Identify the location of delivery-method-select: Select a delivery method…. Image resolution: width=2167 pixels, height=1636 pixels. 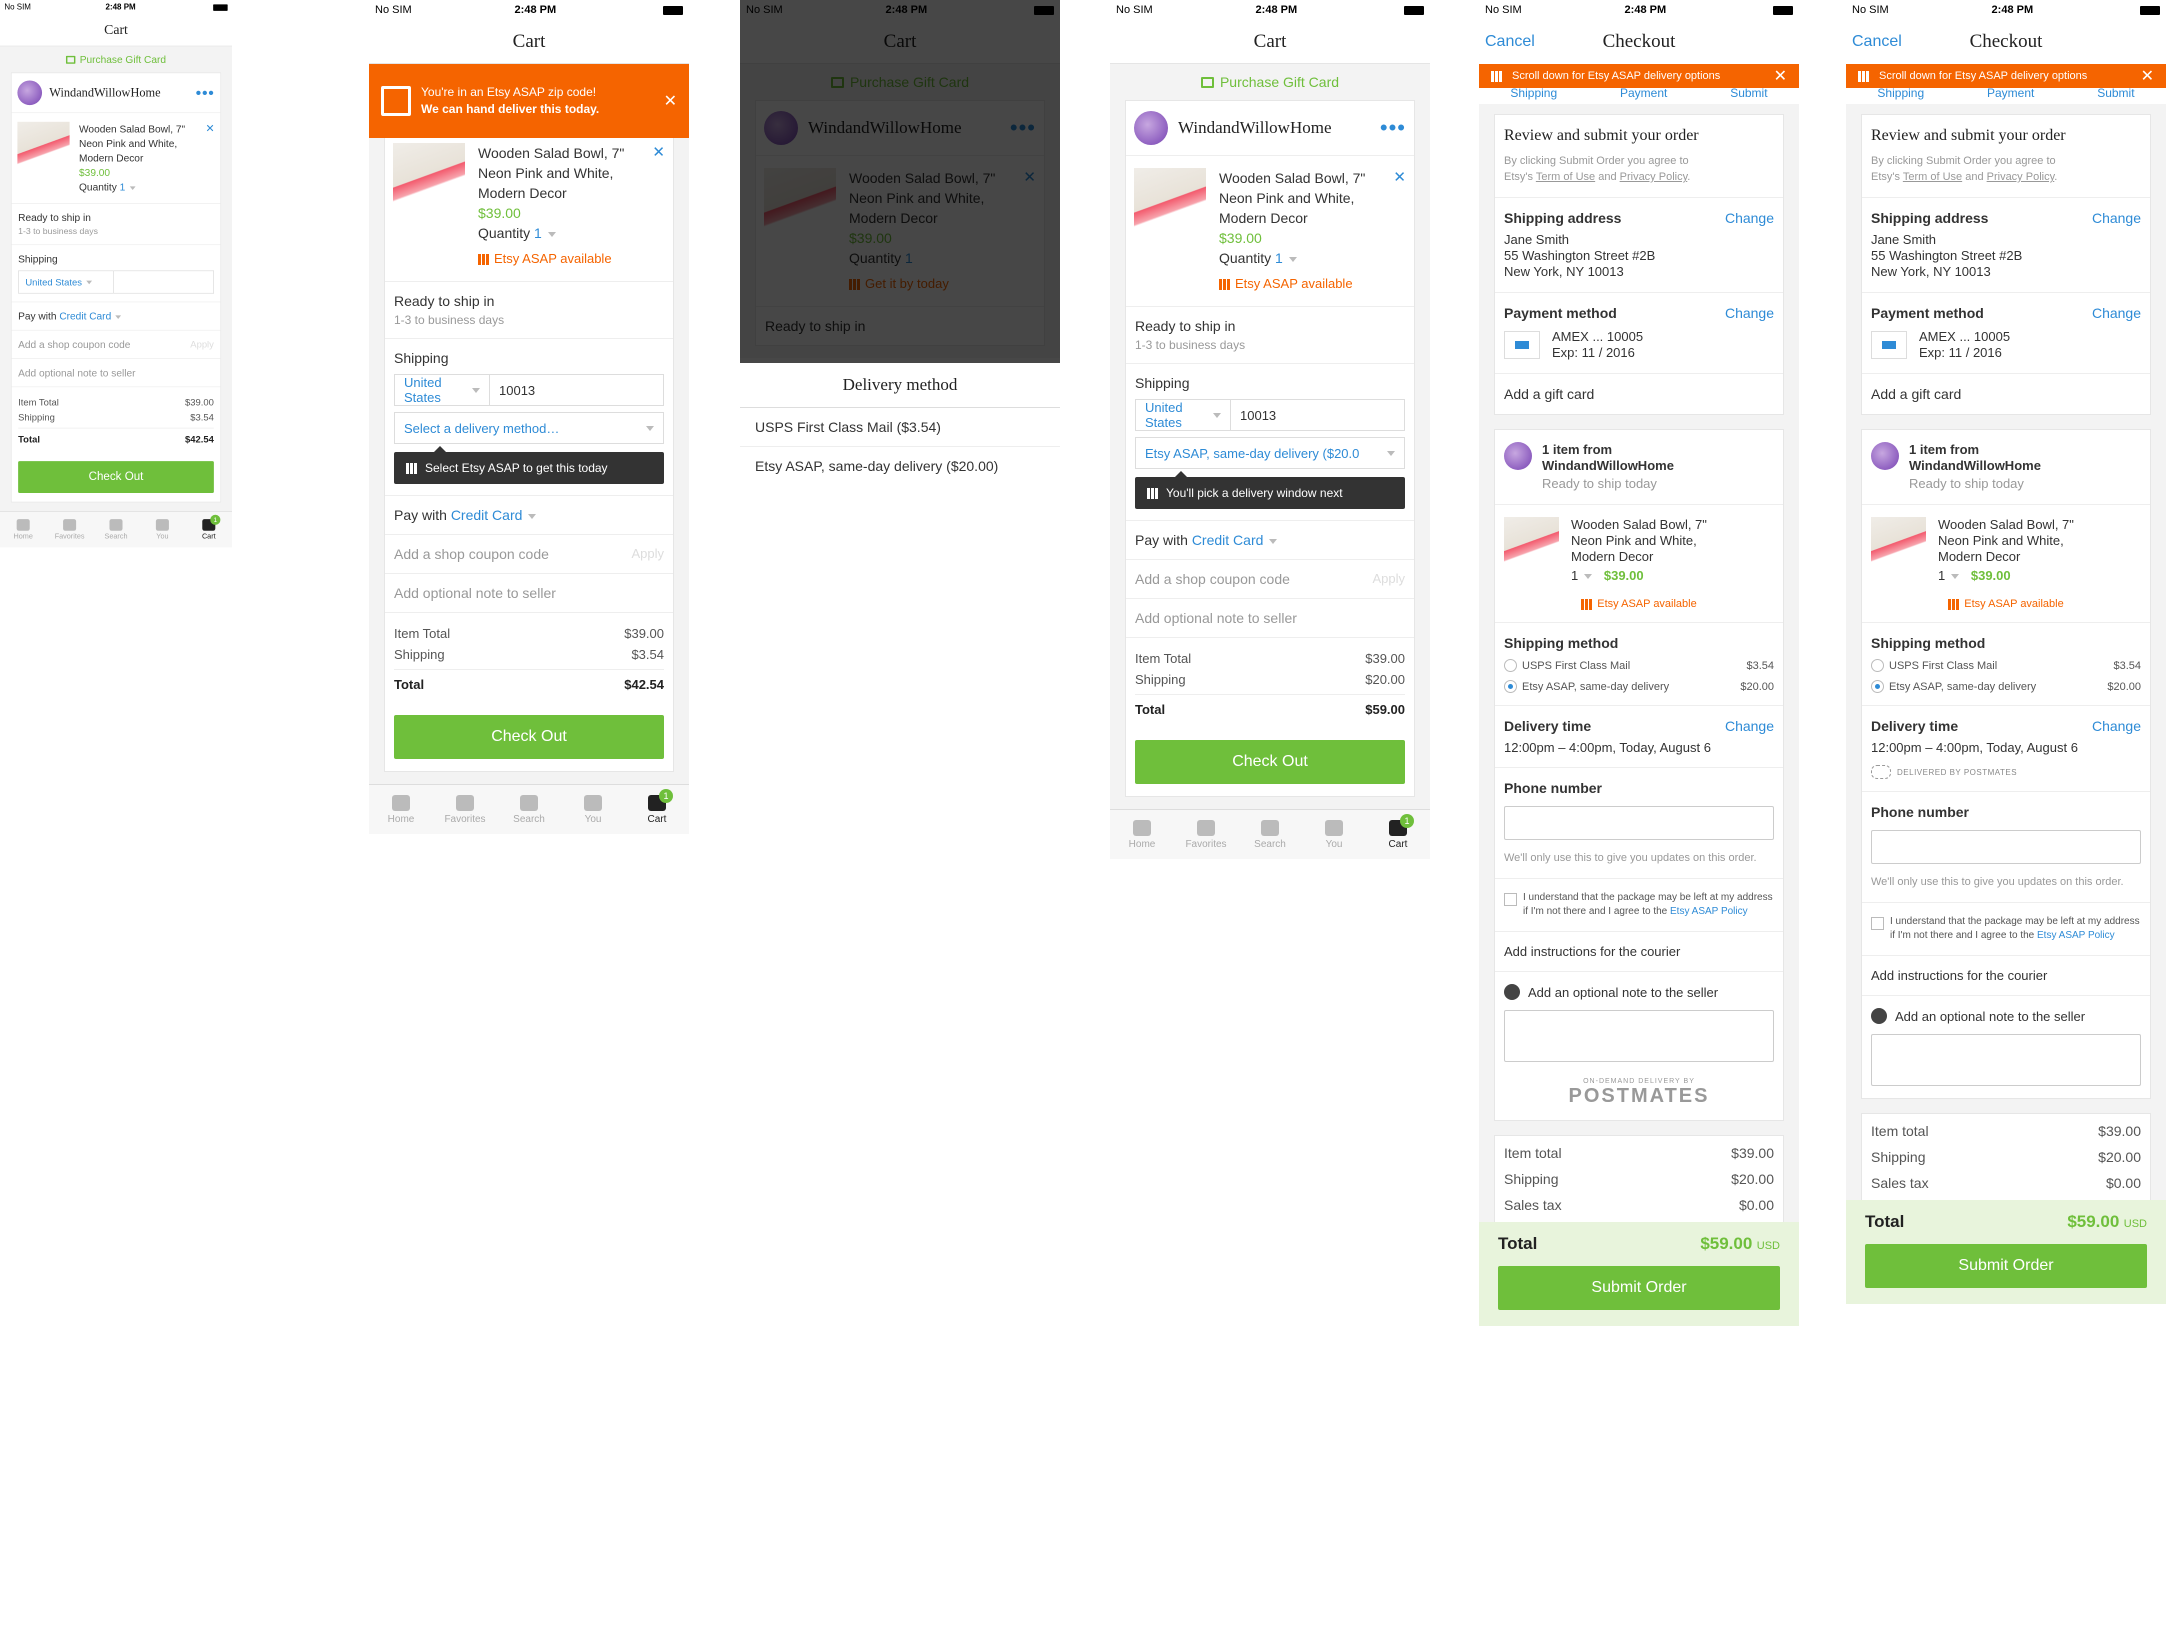
(529, 428).